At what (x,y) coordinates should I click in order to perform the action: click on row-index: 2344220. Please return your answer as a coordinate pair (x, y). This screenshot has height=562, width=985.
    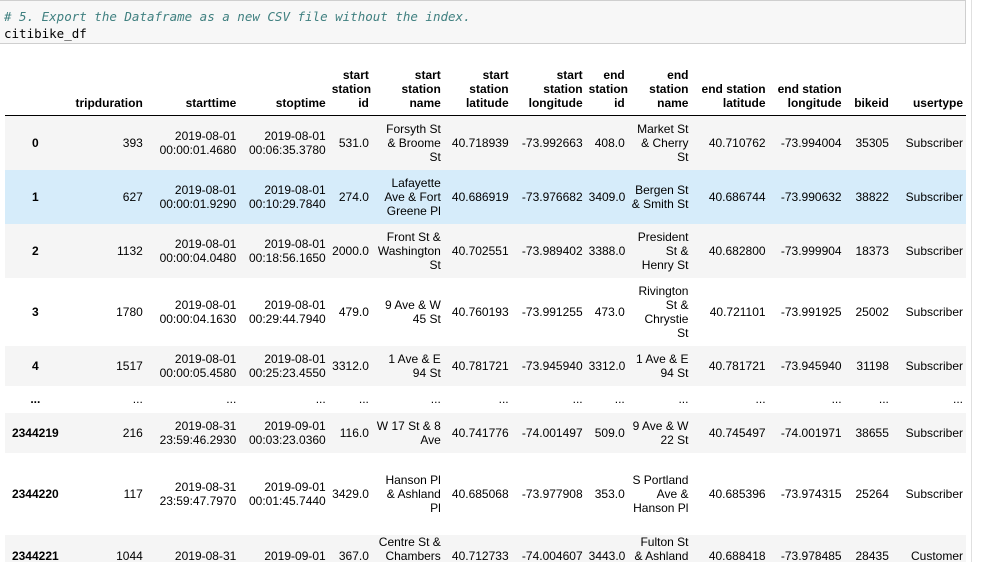
    Looking at the image, I should click on (35, 493).